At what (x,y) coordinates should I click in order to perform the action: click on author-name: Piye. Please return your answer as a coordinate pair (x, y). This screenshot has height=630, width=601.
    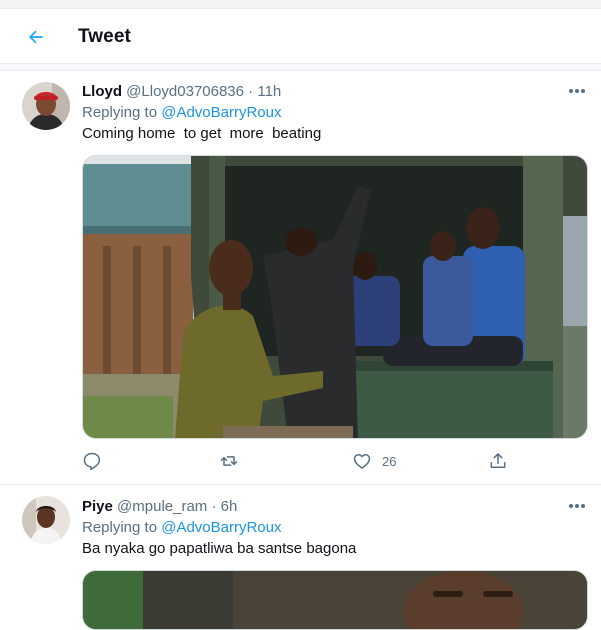
    Looking at the image, I should click on (97, 506).